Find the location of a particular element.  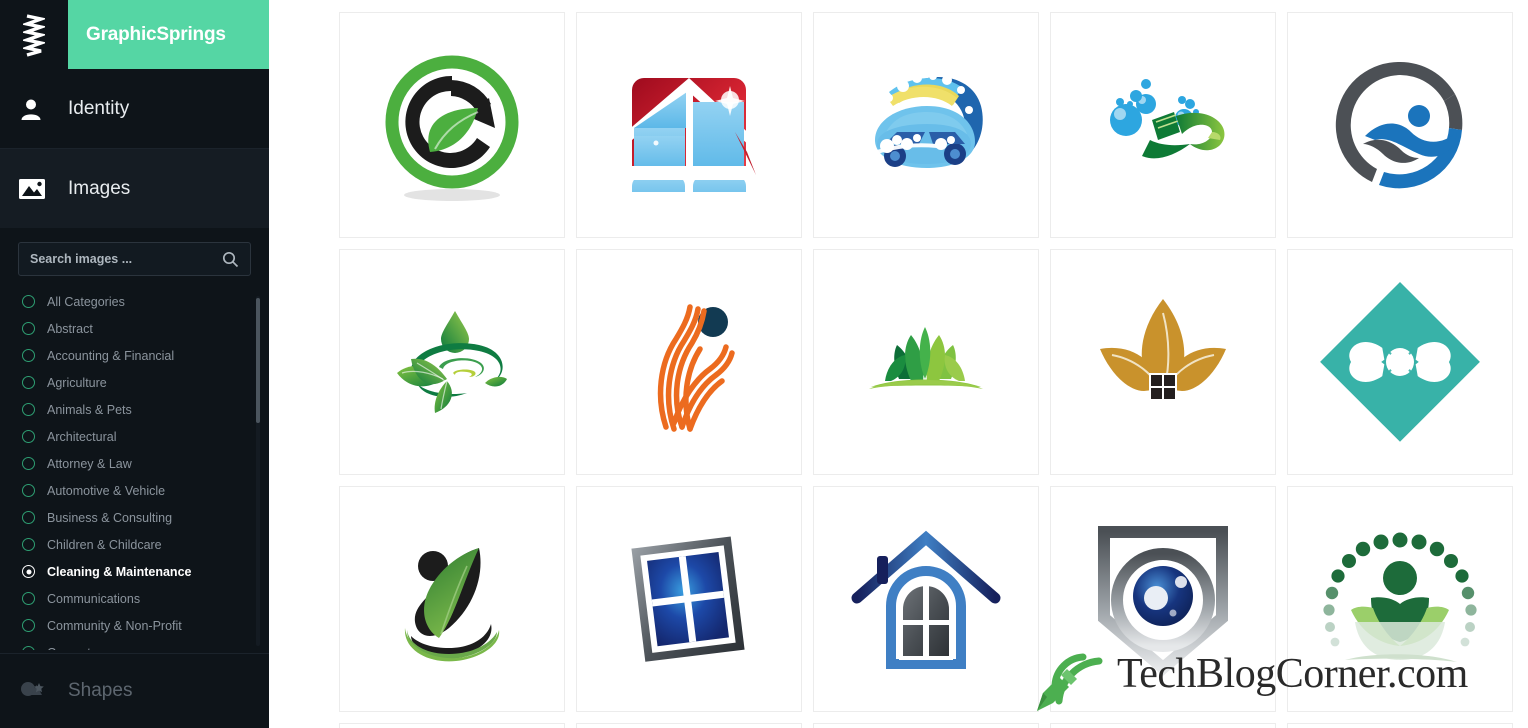

search-section is located at coordinates (134, 256).